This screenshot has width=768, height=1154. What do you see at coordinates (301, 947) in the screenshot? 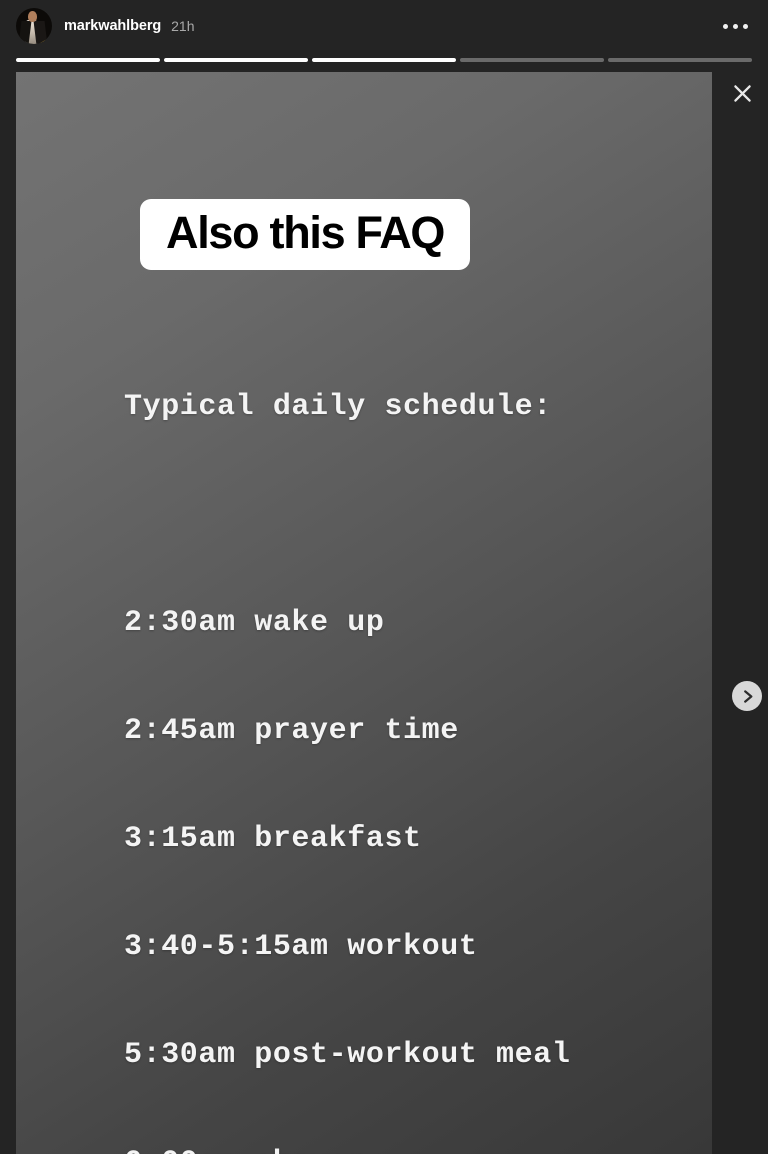
I see `schedule-line: 3:40-5:15am workout` at bounding box center [301, 947].